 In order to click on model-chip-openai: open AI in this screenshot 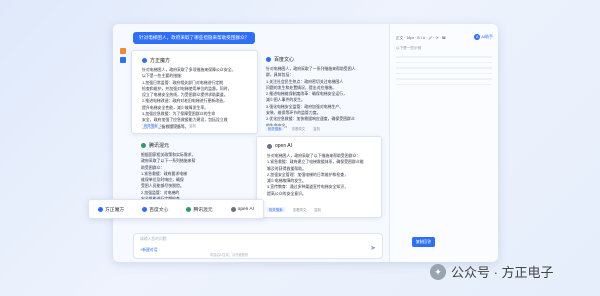, I will do `click(242, 209)`.